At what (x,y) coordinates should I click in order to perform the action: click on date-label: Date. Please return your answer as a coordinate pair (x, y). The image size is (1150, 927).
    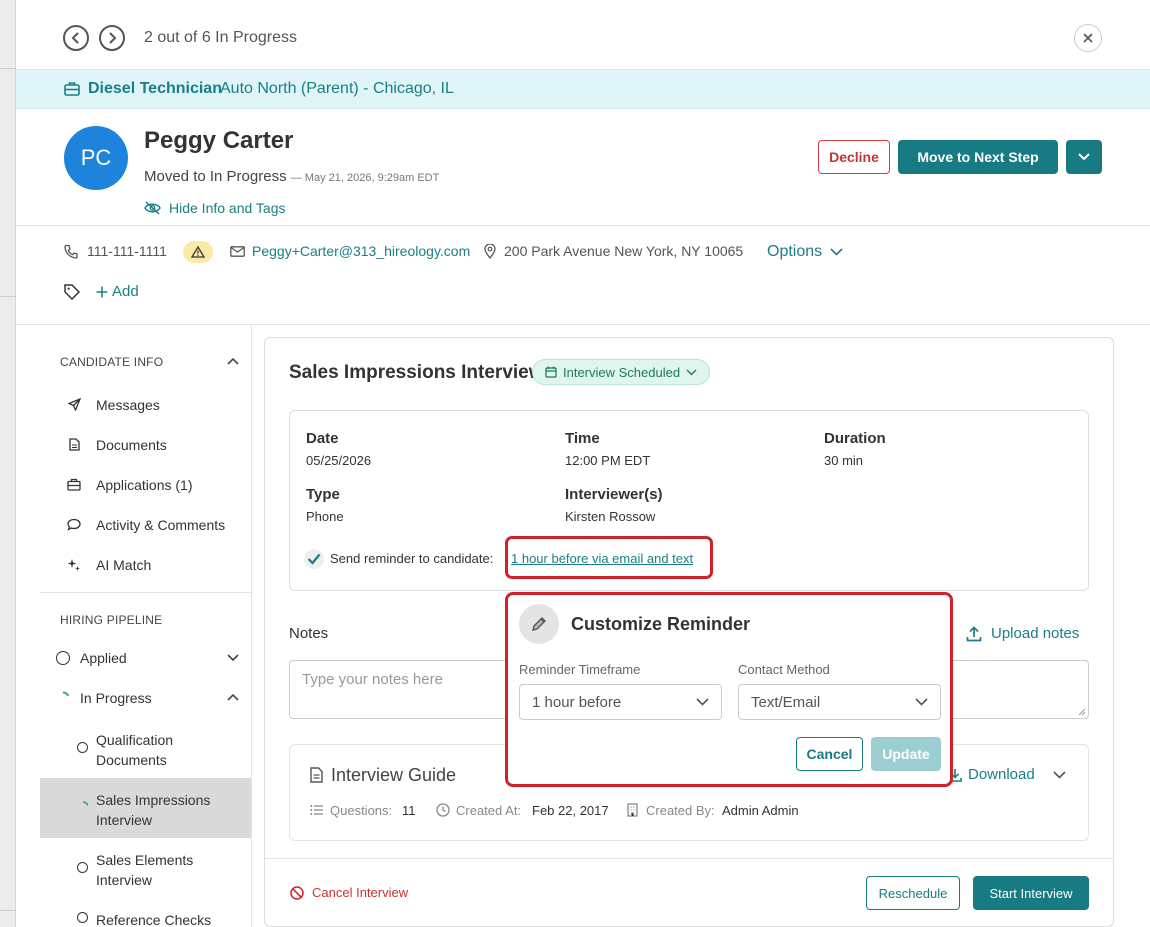
    Looking at the image, I should click on (322, 438).